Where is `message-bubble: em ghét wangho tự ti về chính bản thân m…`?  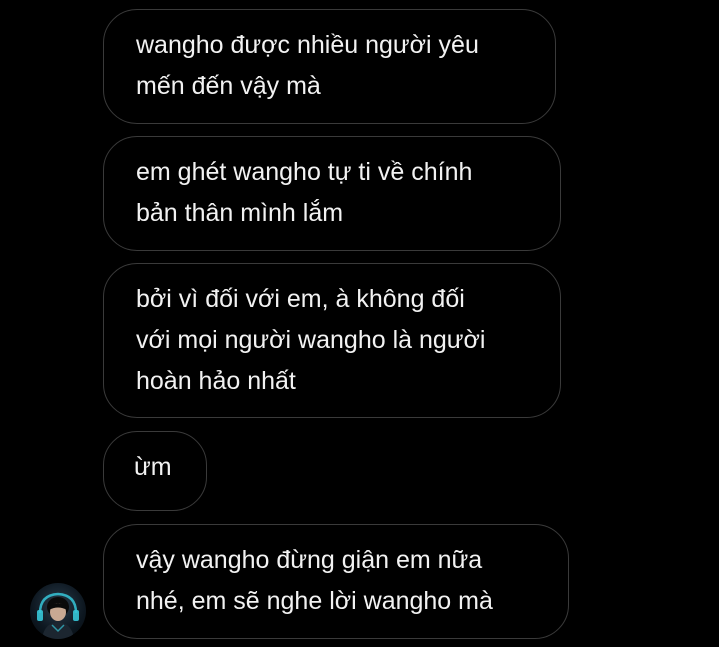
message-bubble: em ghét wangho tự ti về chính bản thân m… is located at coordinates (332, 193).